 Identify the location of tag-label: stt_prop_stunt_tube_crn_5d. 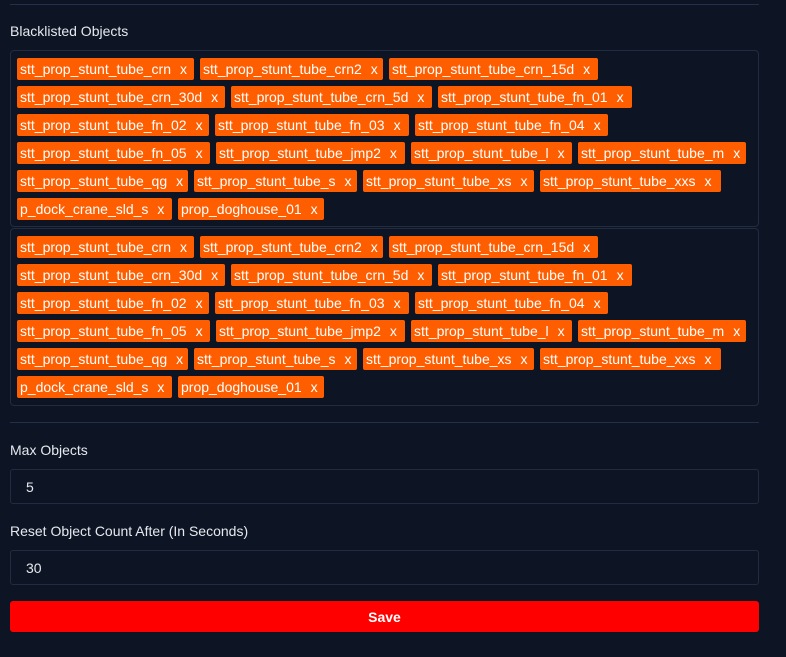
(321, 275).